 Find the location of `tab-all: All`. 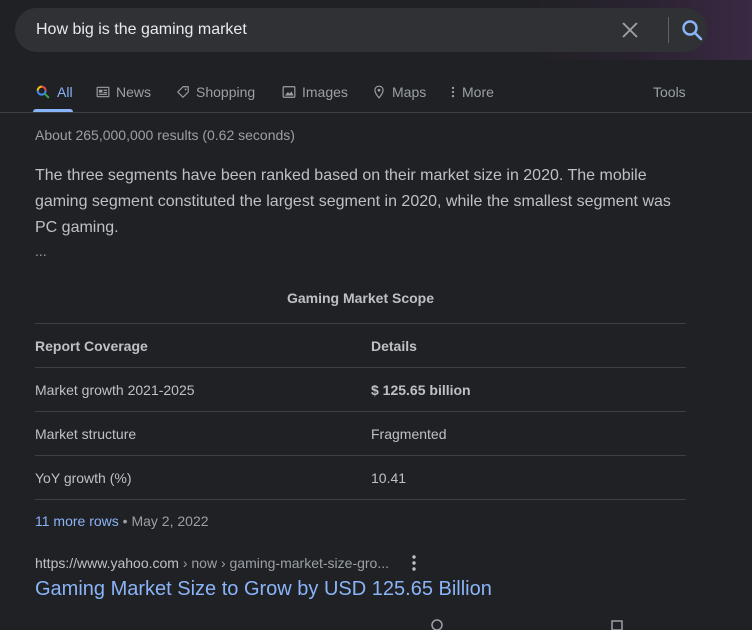

tab-all: All is located at coordinates (54, 92).